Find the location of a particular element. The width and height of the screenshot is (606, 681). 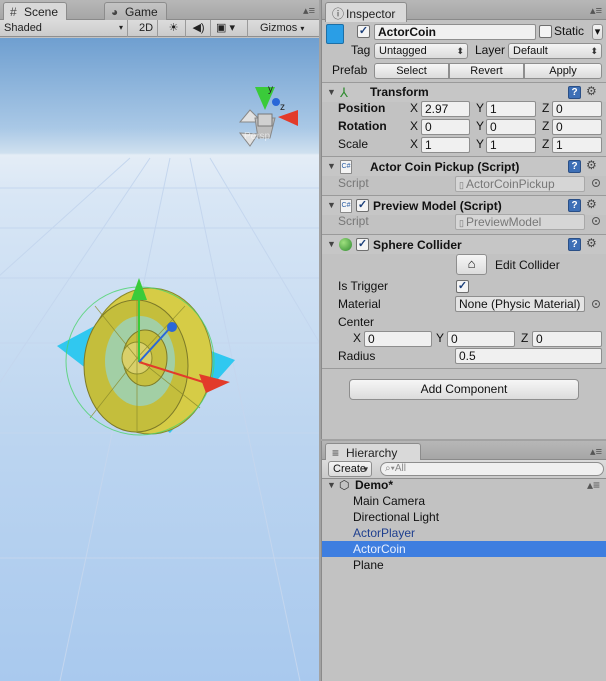

material-field: None (Physic Material) is located at coordinates (520, 304).